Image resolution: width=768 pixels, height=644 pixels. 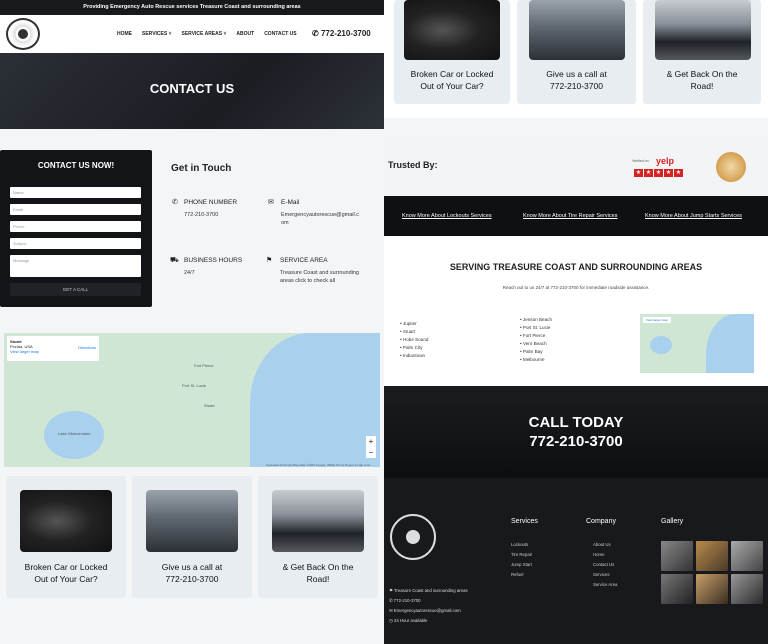 What do you see at coordinates (66, 521) in the screenshot?
I see `card-image-keys` at bounding box center [66, 521].